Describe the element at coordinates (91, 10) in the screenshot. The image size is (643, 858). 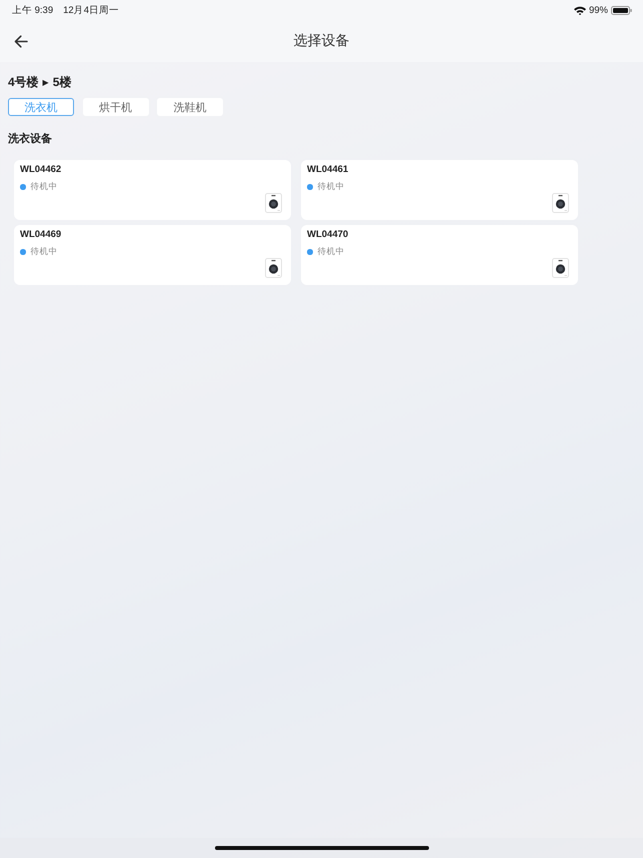
I see `status-date: 12月4日周一` at that location.